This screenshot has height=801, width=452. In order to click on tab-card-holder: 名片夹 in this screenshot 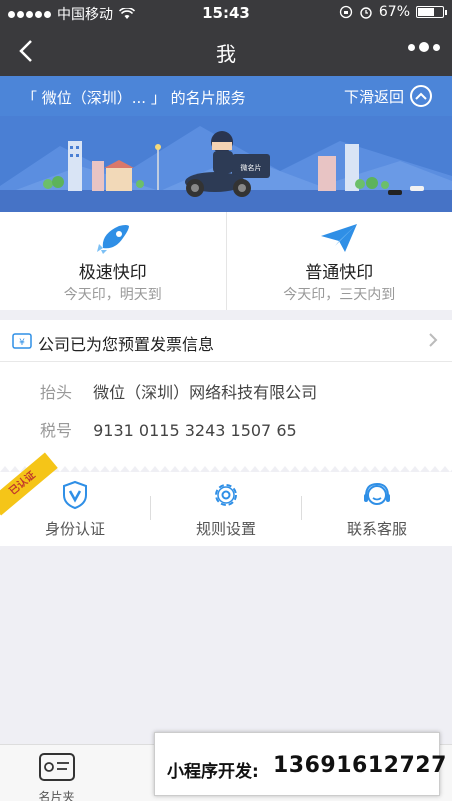, I will do `click(56, 773)`.